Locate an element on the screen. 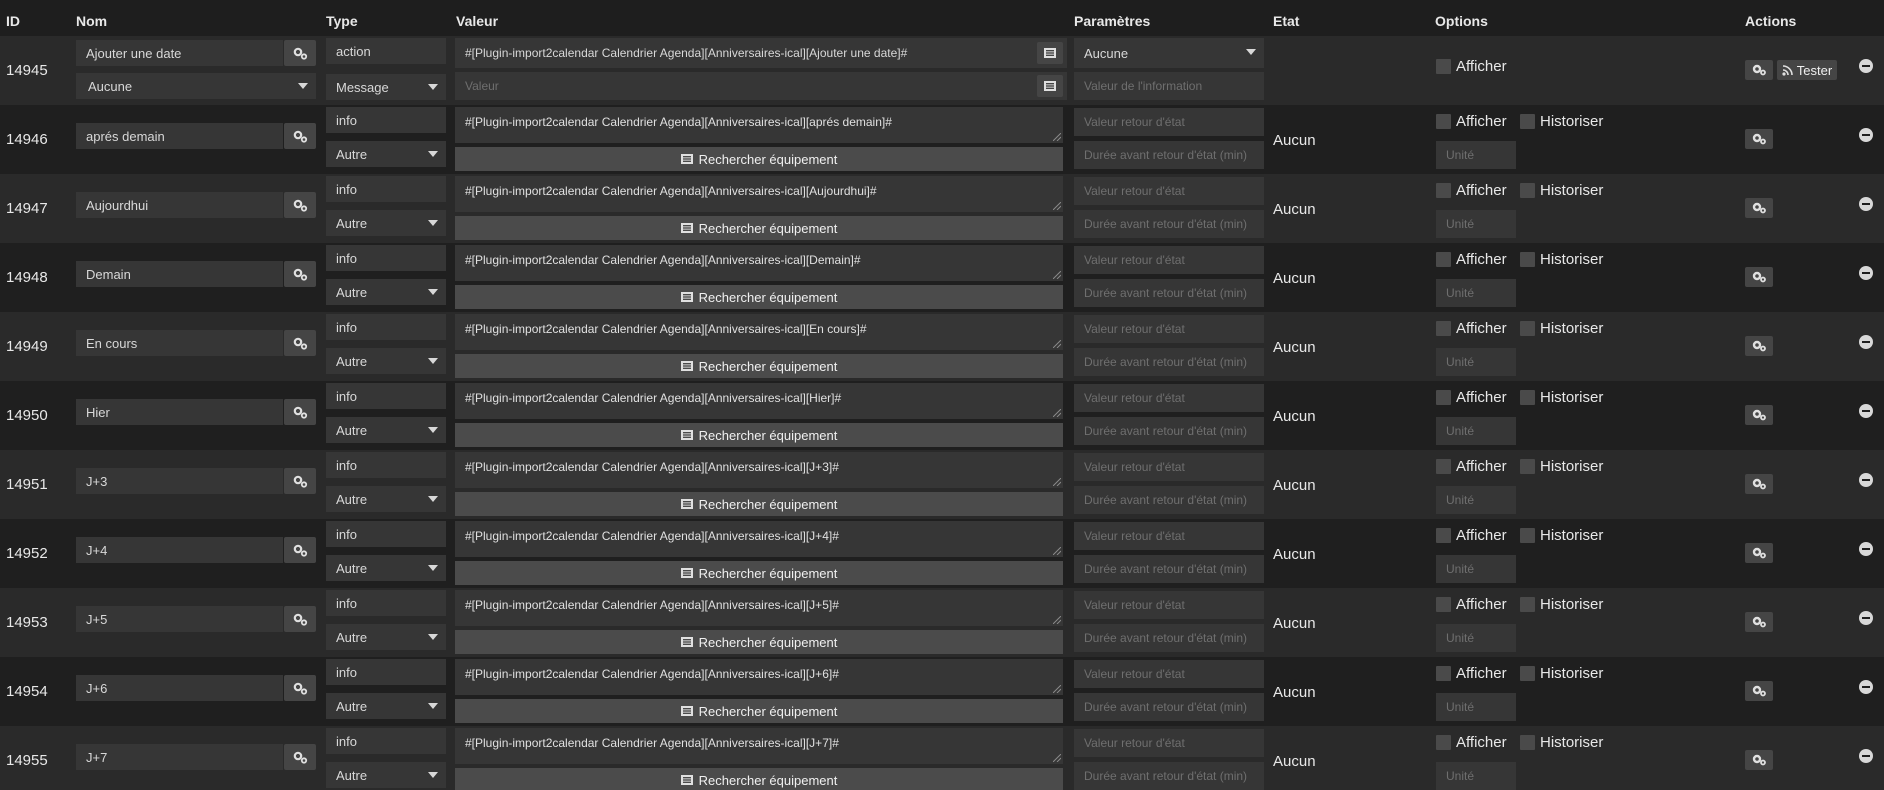 This screenshot has width=1884, height=790. param-select: Aucune is located at coordinates (1169, 53).